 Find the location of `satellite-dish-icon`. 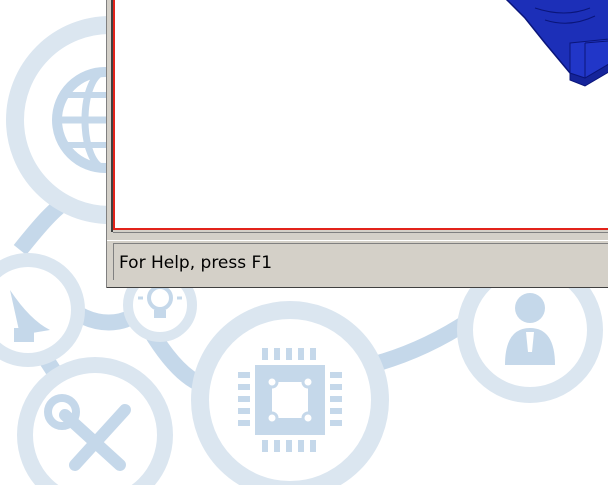

satellite-dish-icon is located at coordinates (42, 310).